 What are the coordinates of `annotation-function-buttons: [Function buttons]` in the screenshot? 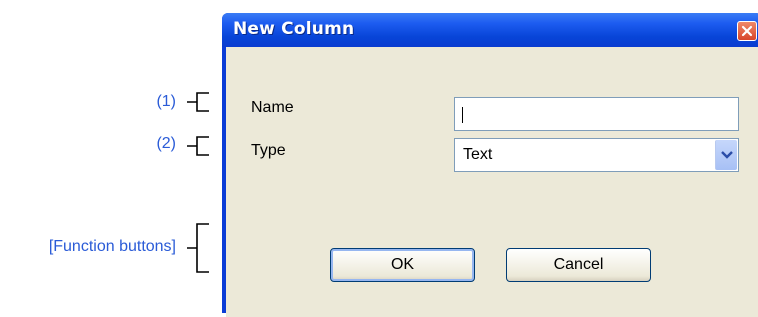 It's located at (112, 246).